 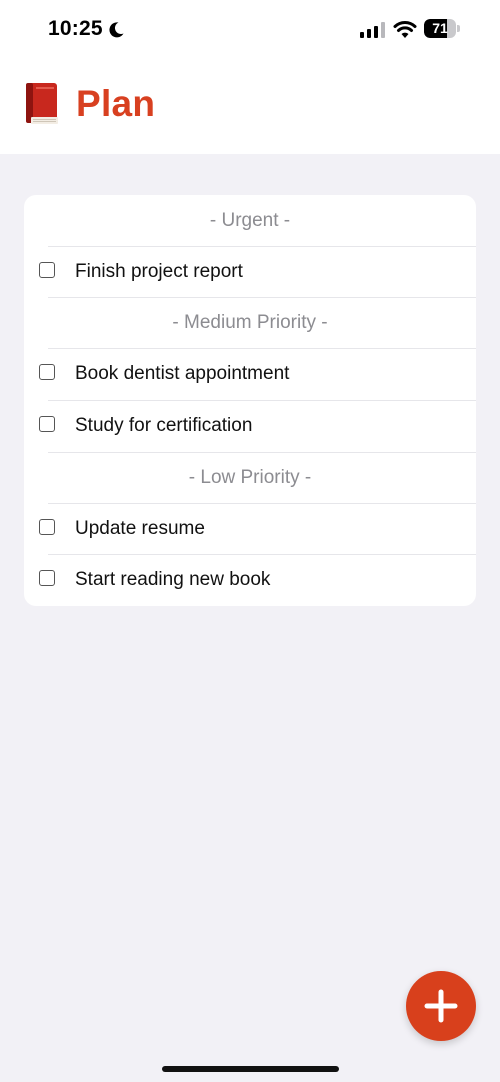 What do you see at coordinates (250, 30) in the screenshot?
I see `status-bar: 10:25 71` at bounding box center [250, 30].